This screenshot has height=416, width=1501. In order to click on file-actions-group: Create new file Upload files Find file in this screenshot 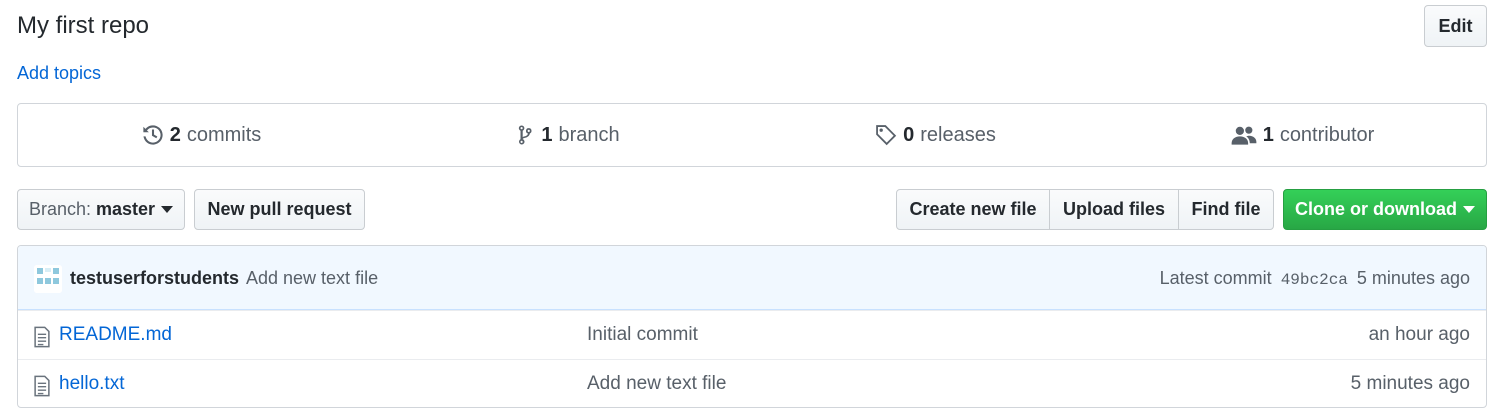, I will do `click(1085, 209)`.